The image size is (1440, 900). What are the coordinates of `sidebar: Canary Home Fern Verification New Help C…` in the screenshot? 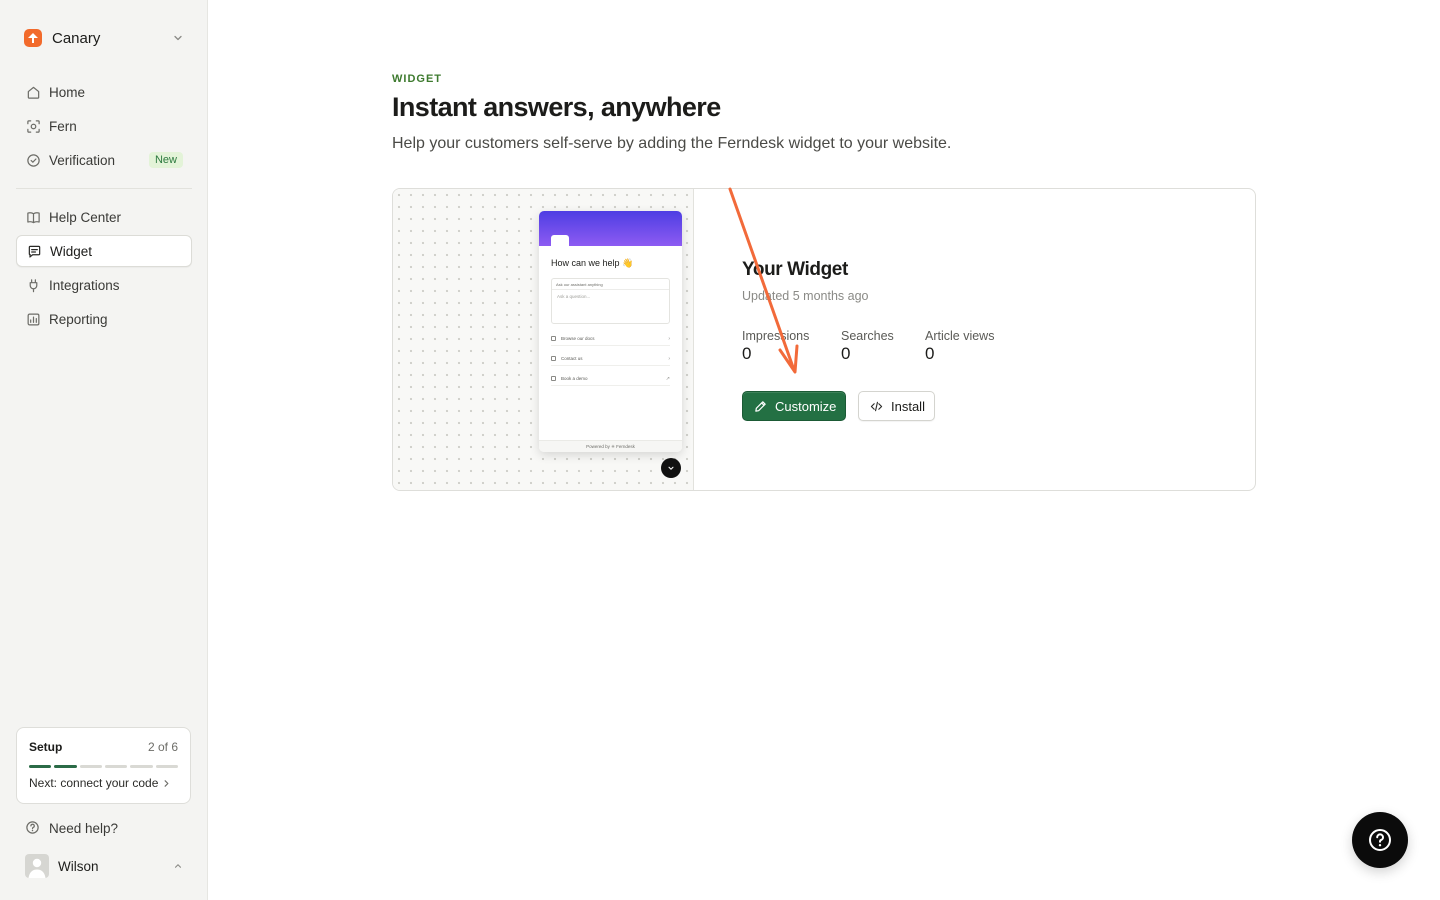 It's located at (104, 450).